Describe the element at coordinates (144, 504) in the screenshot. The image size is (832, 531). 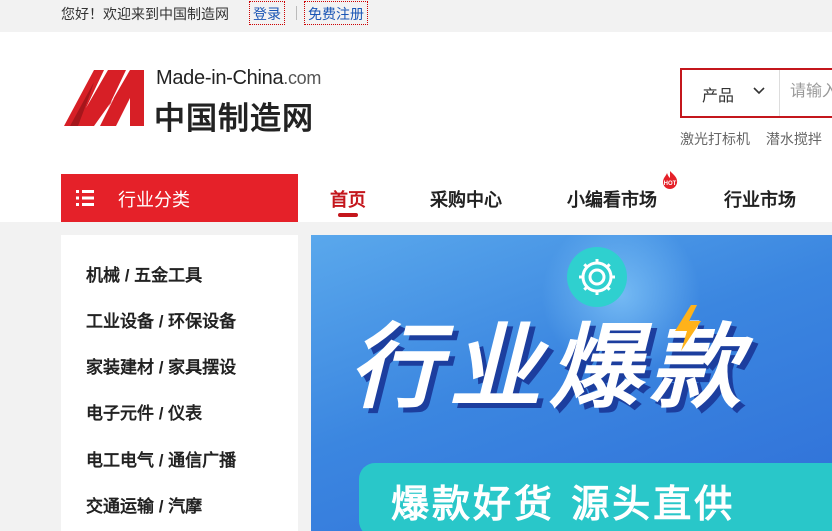
I see `sidebar-item: 交通运输 / 汽摩` at that location.